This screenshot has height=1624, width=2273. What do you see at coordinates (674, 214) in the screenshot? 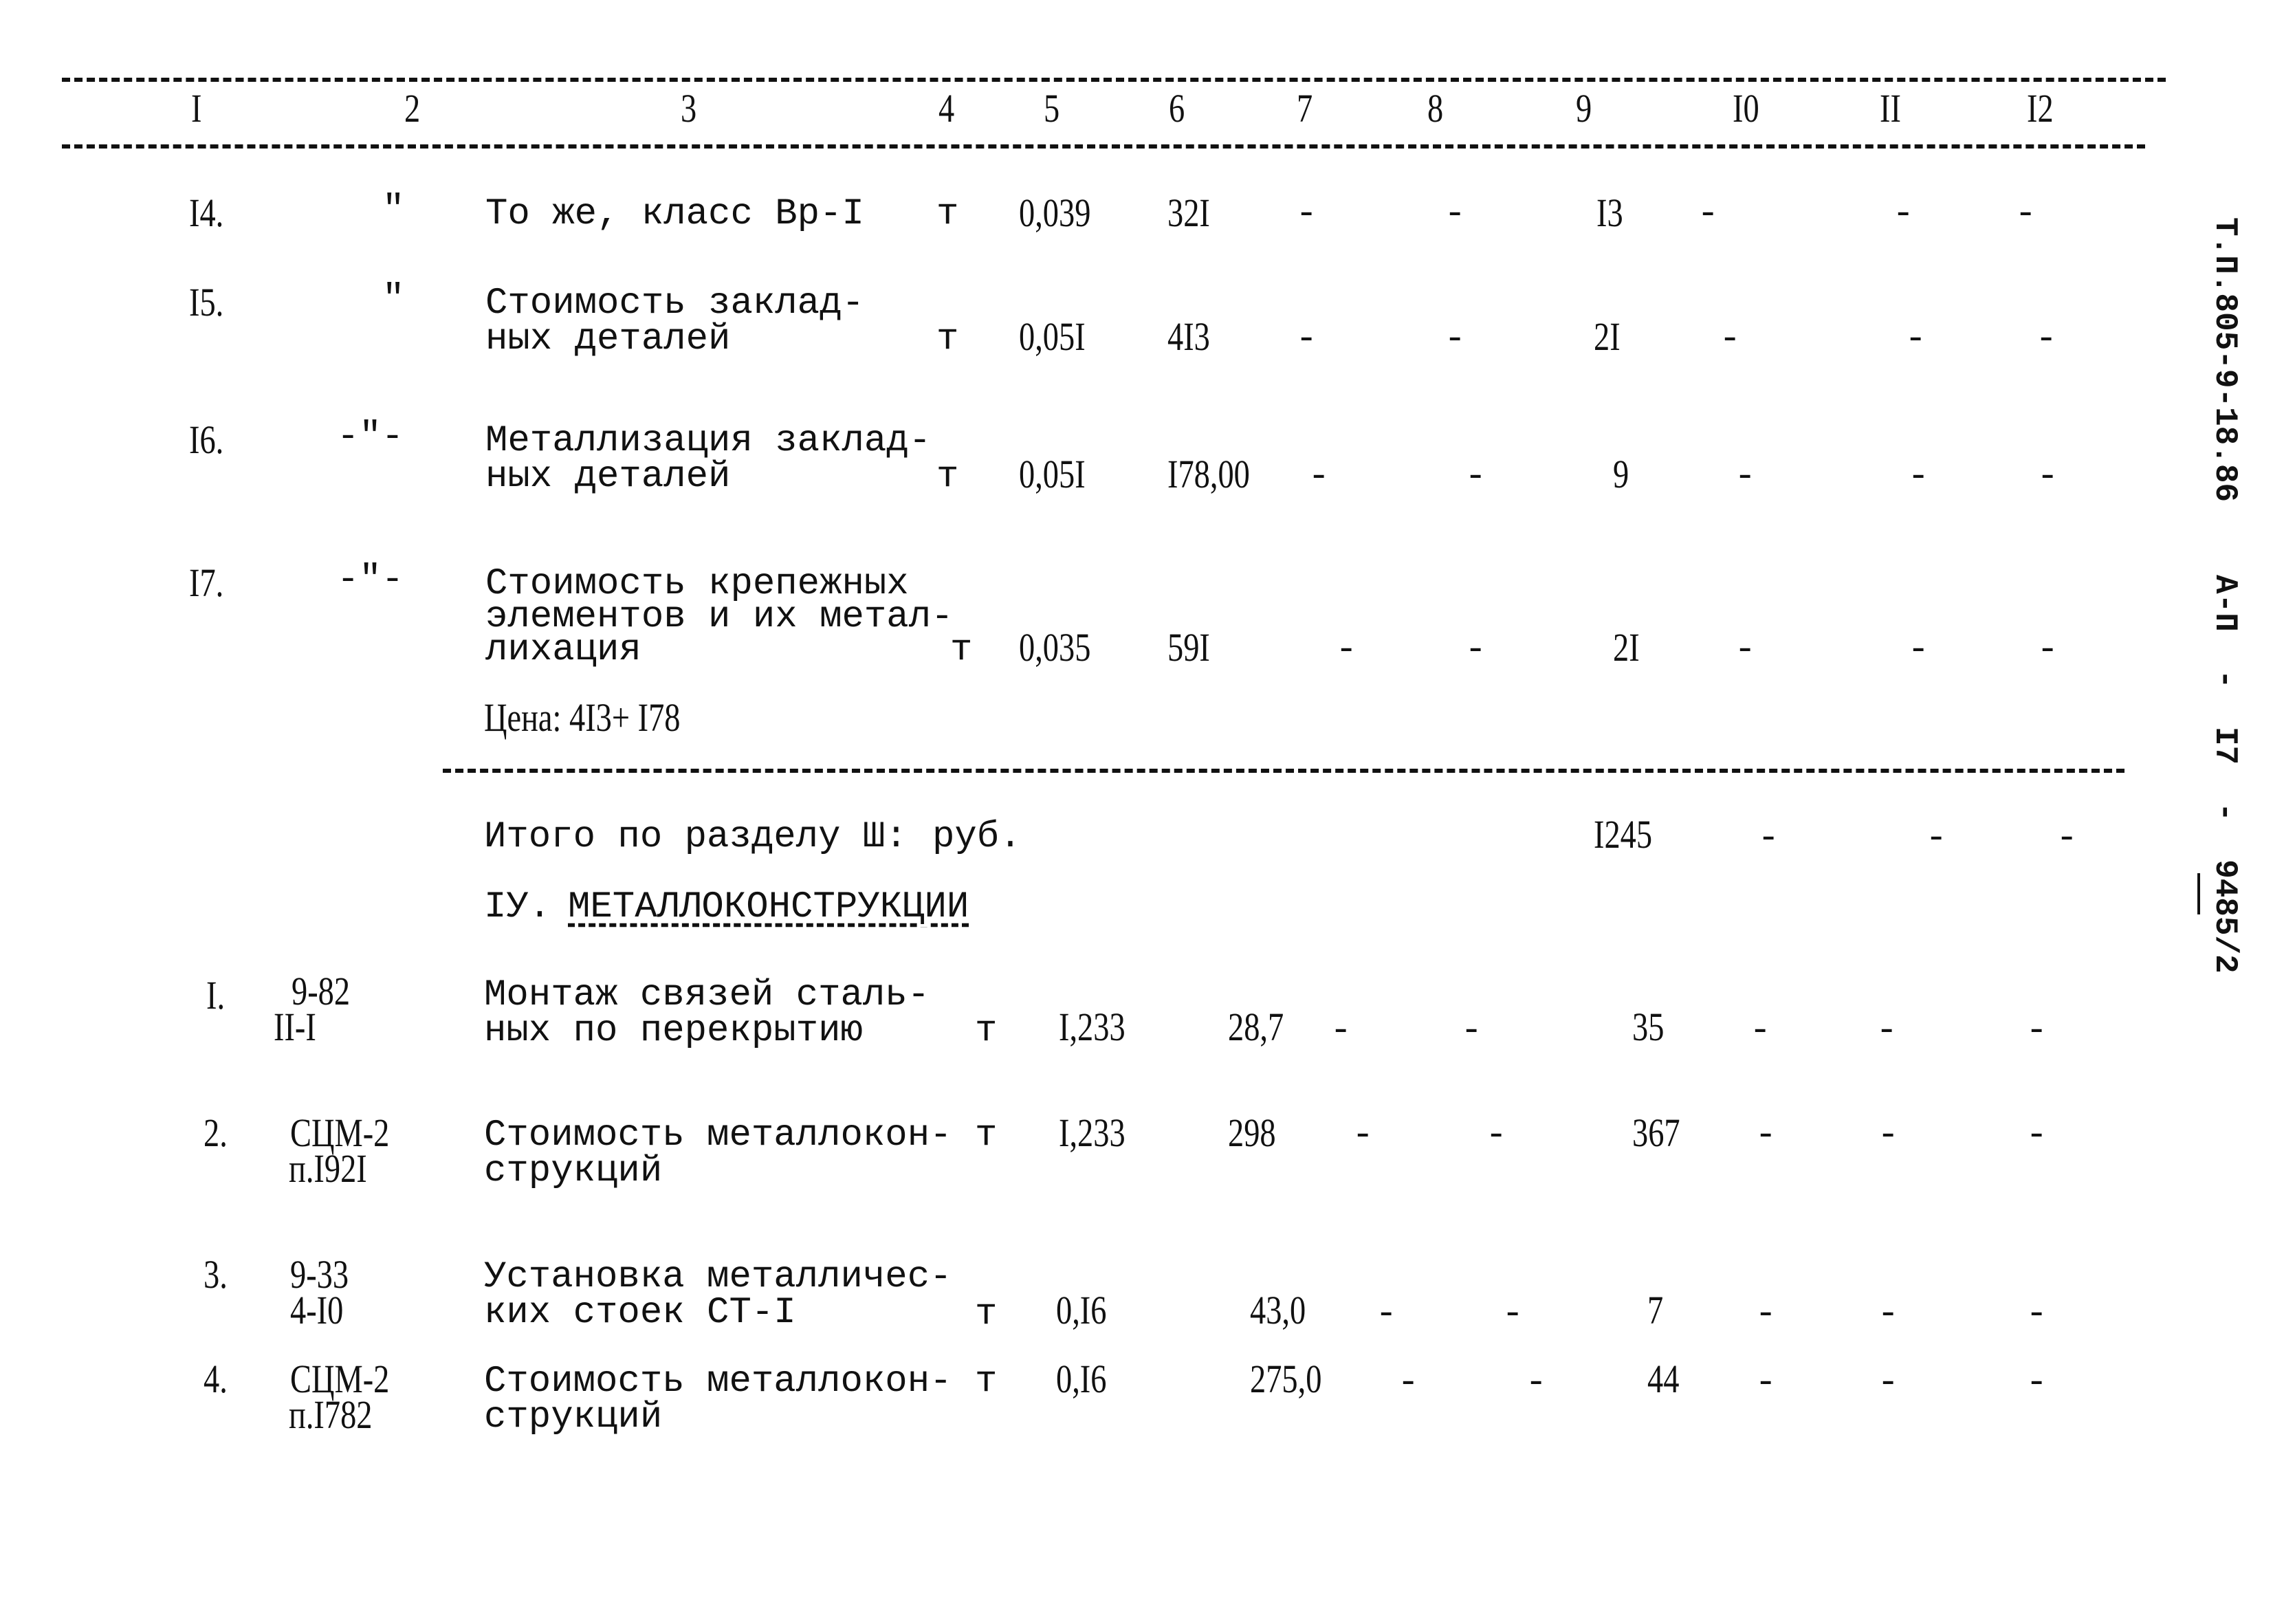
I see `row-description: То же, класс Вр-I` at bounding box center [674, 214].